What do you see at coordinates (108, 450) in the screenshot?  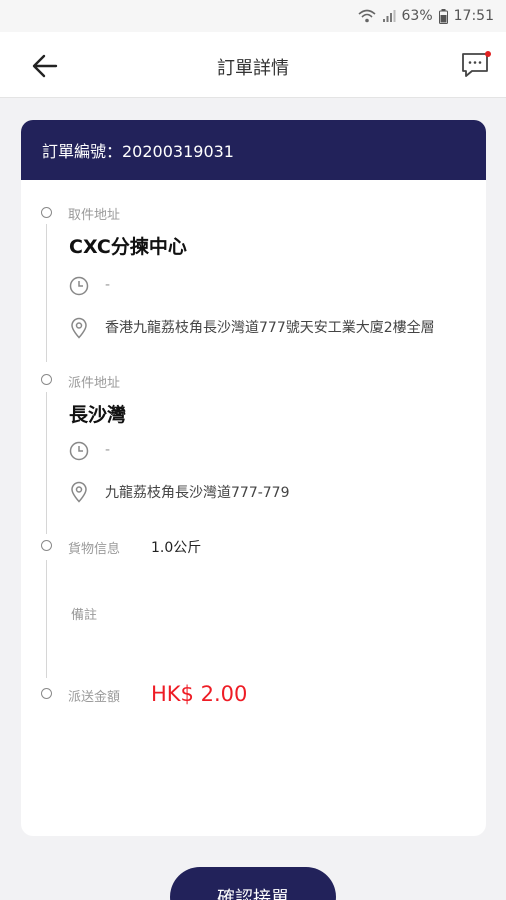 I see `delivery-time: -` at bounding box center [108, 450].